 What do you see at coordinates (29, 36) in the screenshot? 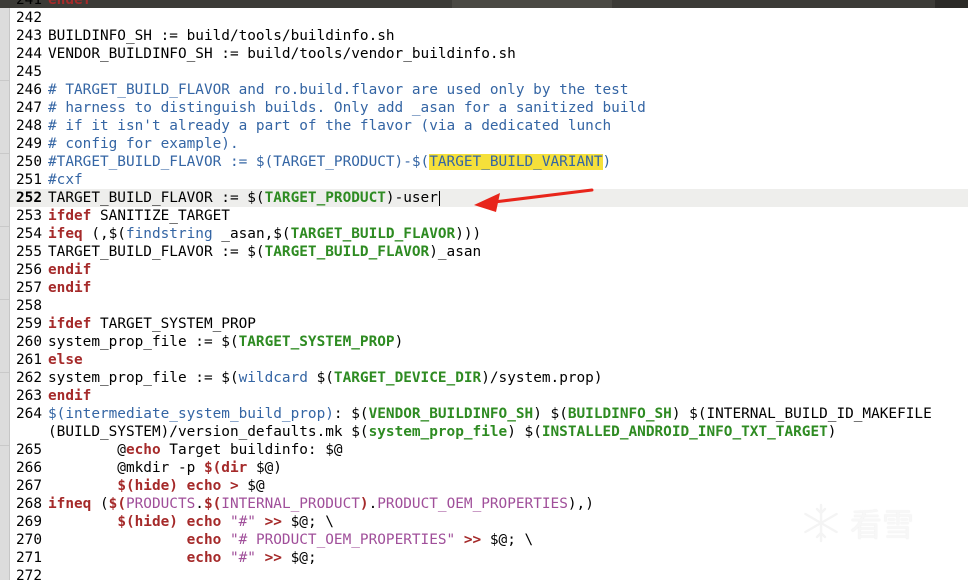
I see `line-number: 243` at bounding box center [29, 36].